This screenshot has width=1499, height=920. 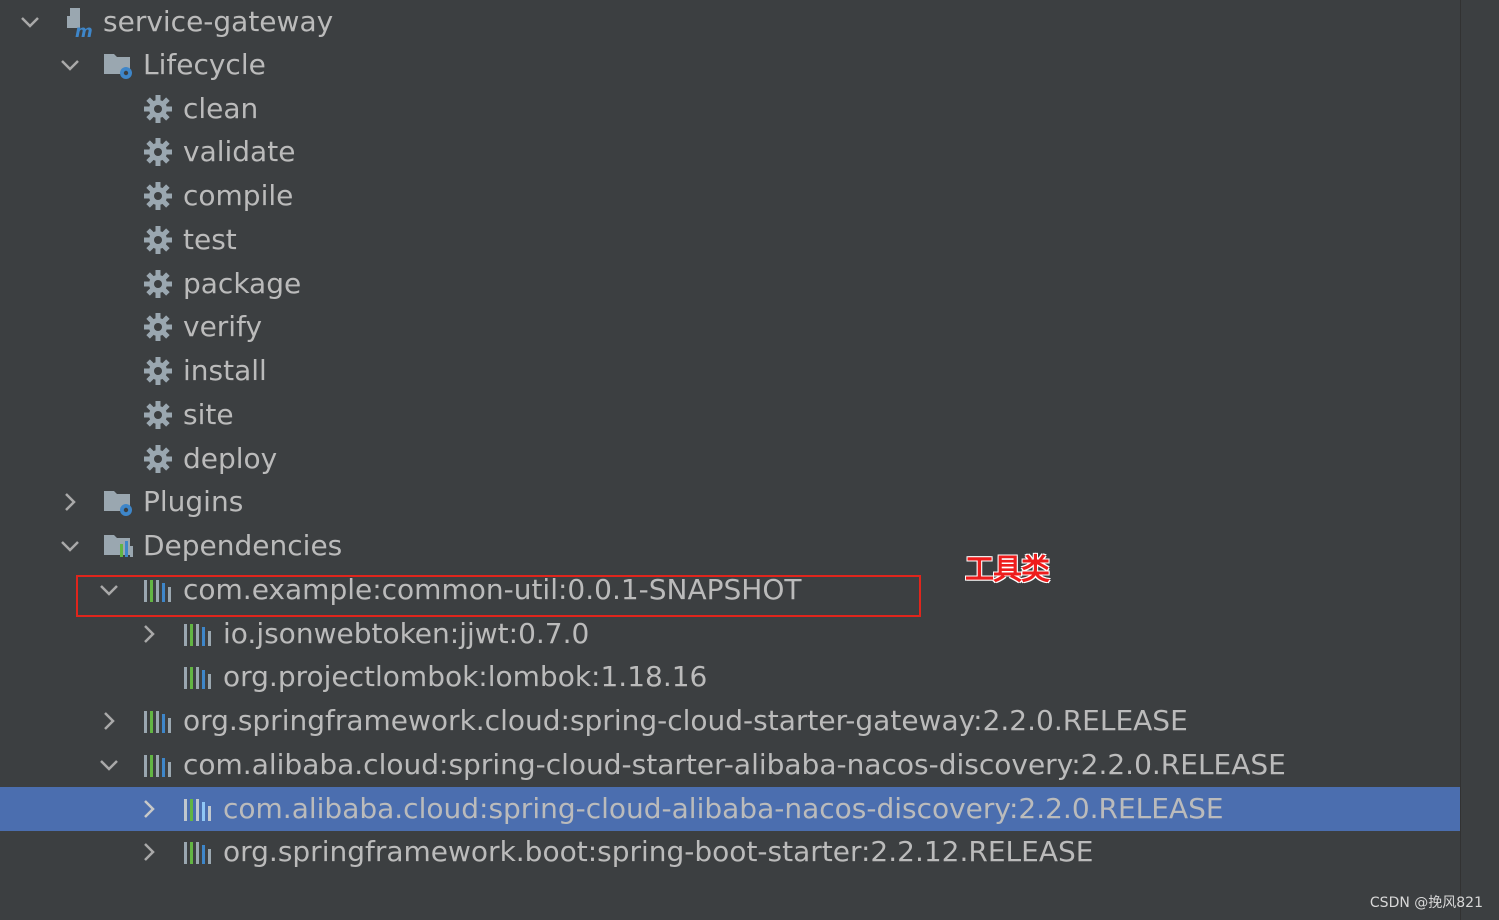 I want to click on goal-label: test, so click(x=210, y=239).